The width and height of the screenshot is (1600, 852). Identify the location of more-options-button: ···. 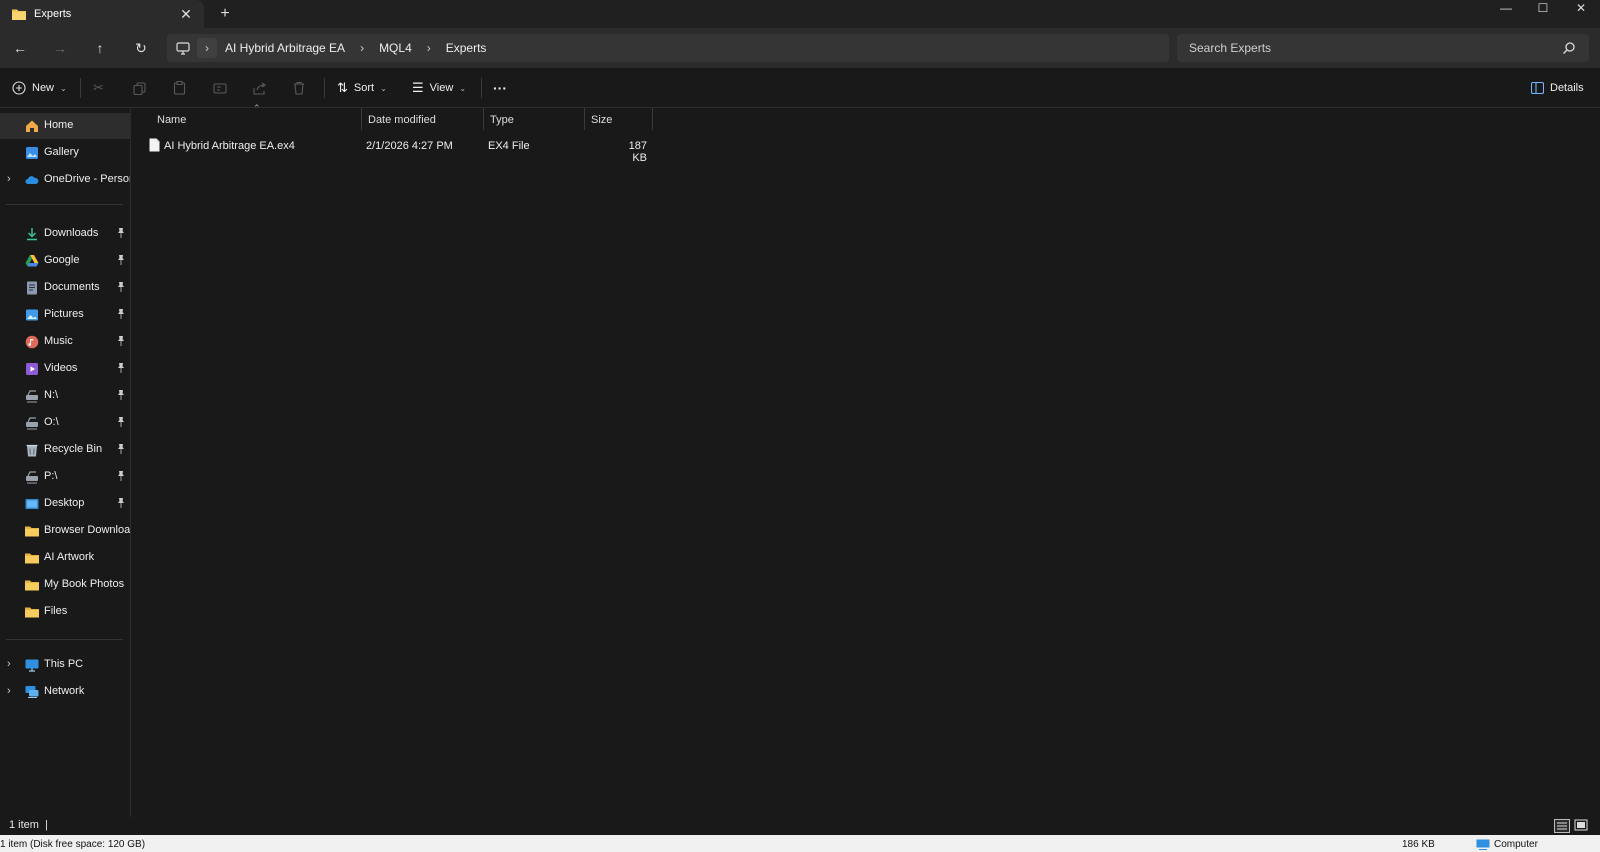
(500, 88).